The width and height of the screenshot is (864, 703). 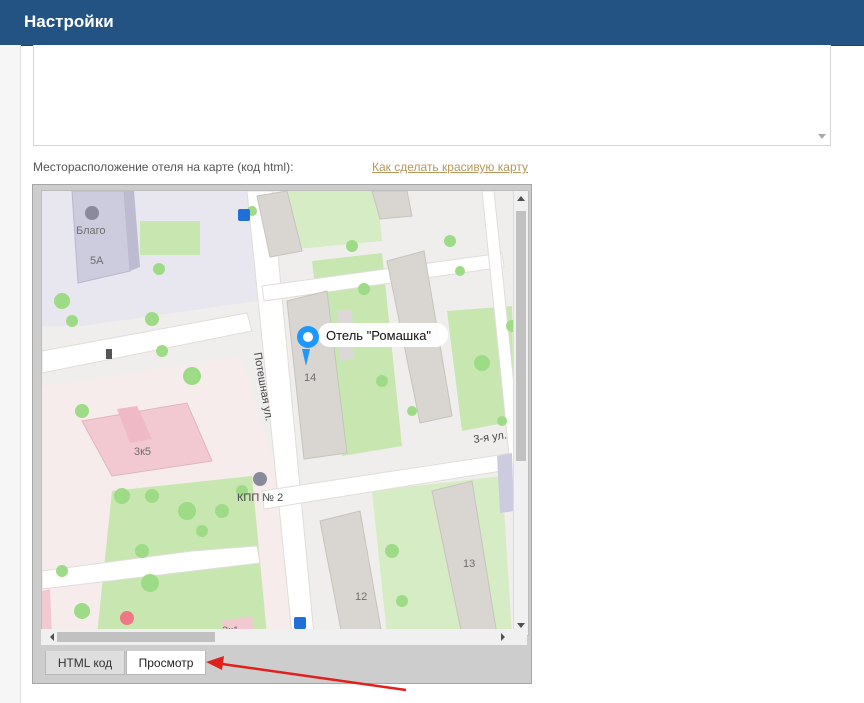 I want to click on marker-label: Отель "Ромашка", so click(x=378, y=335).